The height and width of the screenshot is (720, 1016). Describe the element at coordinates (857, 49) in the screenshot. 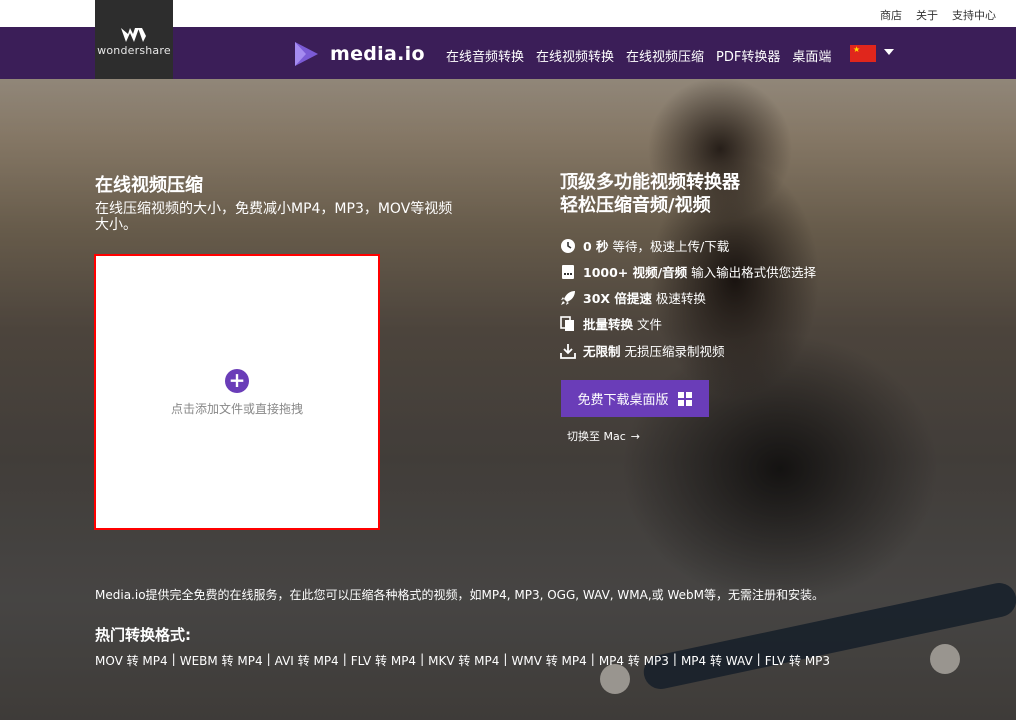

I see `flag-star-icon: ★` at that location.